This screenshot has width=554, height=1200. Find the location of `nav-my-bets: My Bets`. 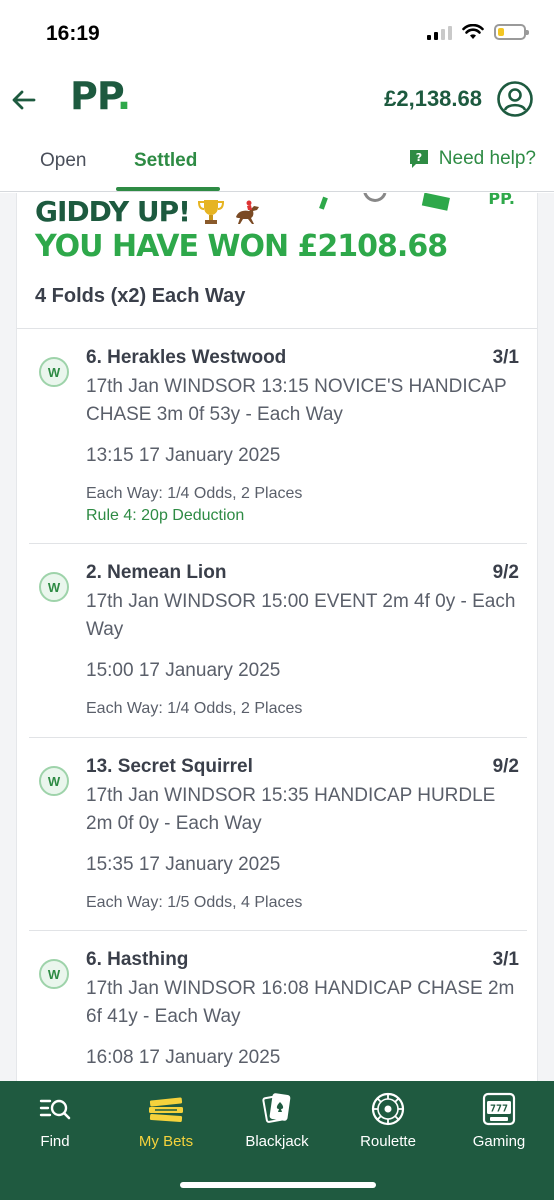

nav-my-bets: My Bets is located at coordinates (166, 1120).